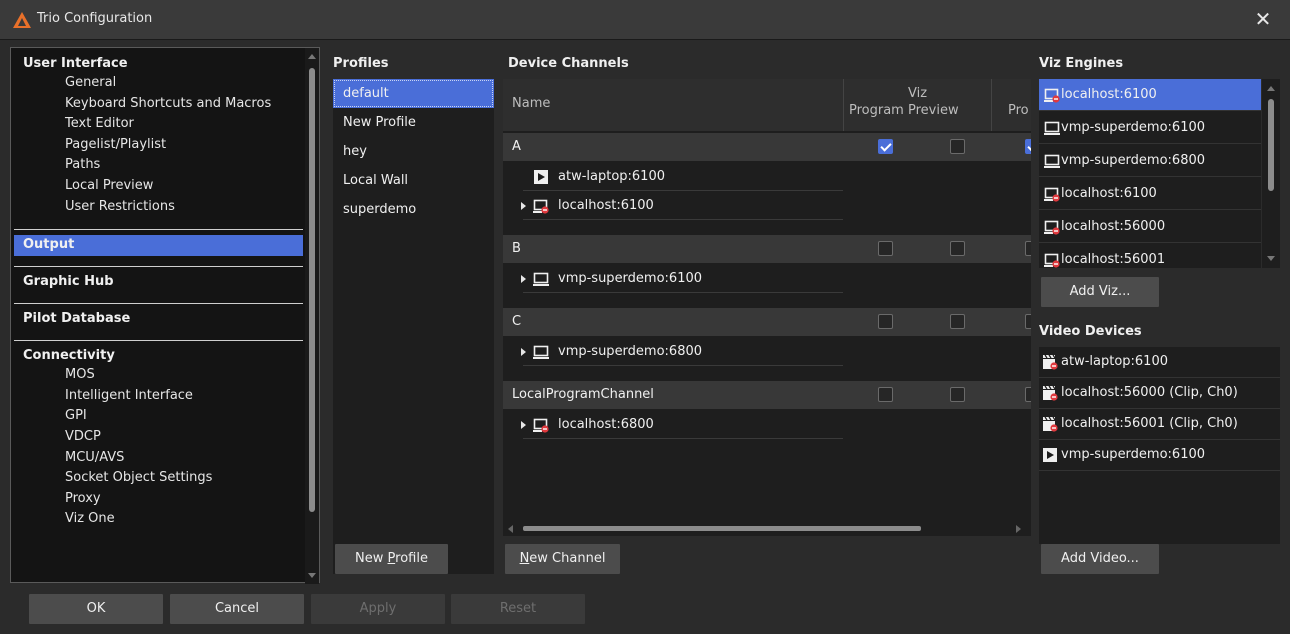  I want to click on channel-device: localhost:6100, so click(673, 206).